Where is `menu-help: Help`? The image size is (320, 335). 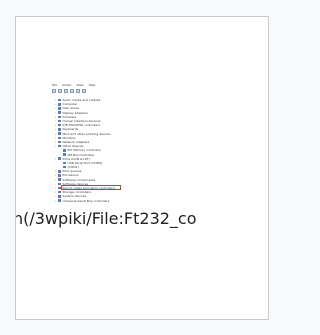
menu-help: Help is located at coordinates (92, 85).